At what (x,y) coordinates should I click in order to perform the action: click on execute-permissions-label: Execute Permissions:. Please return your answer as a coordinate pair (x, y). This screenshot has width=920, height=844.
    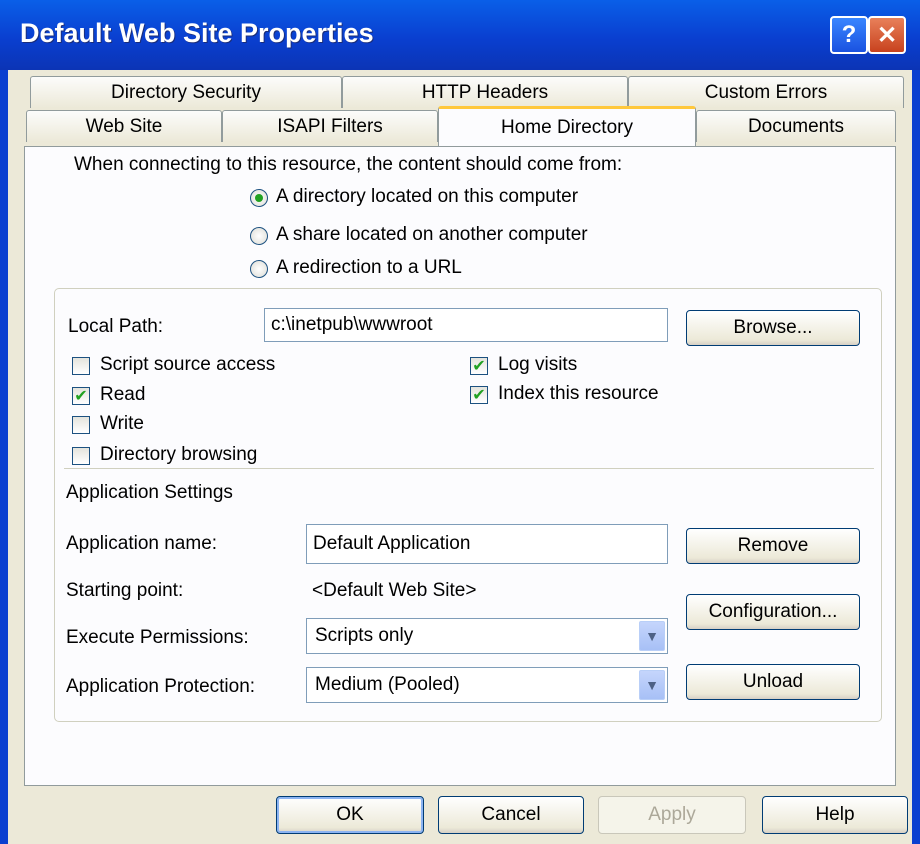
    Looking at the image, I should click on (157, 637).